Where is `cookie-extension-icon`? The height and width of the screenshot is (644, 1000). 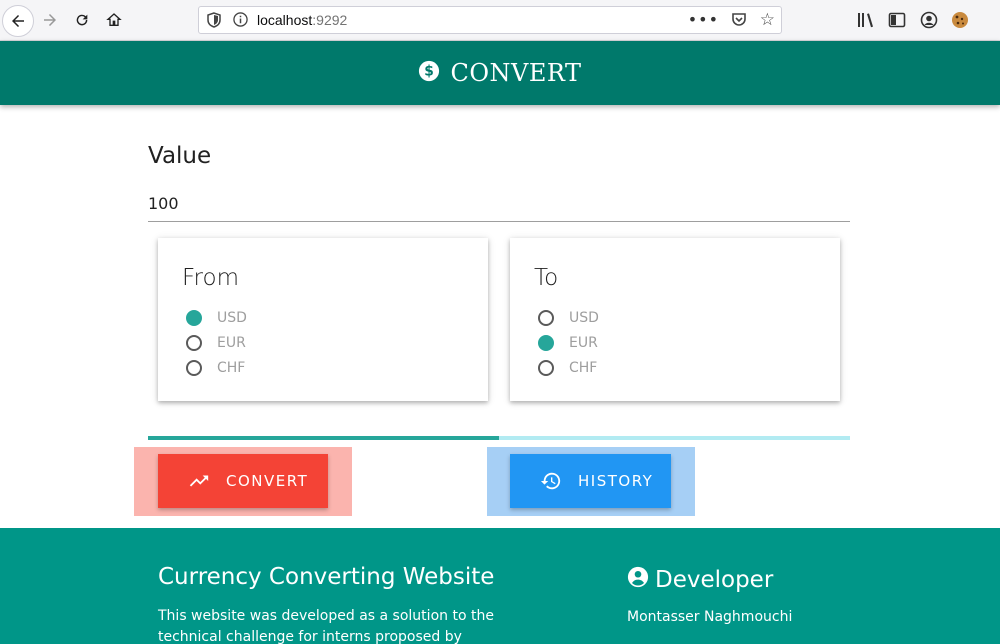 cookie-extension-icon is located at coordinates (960, 20).